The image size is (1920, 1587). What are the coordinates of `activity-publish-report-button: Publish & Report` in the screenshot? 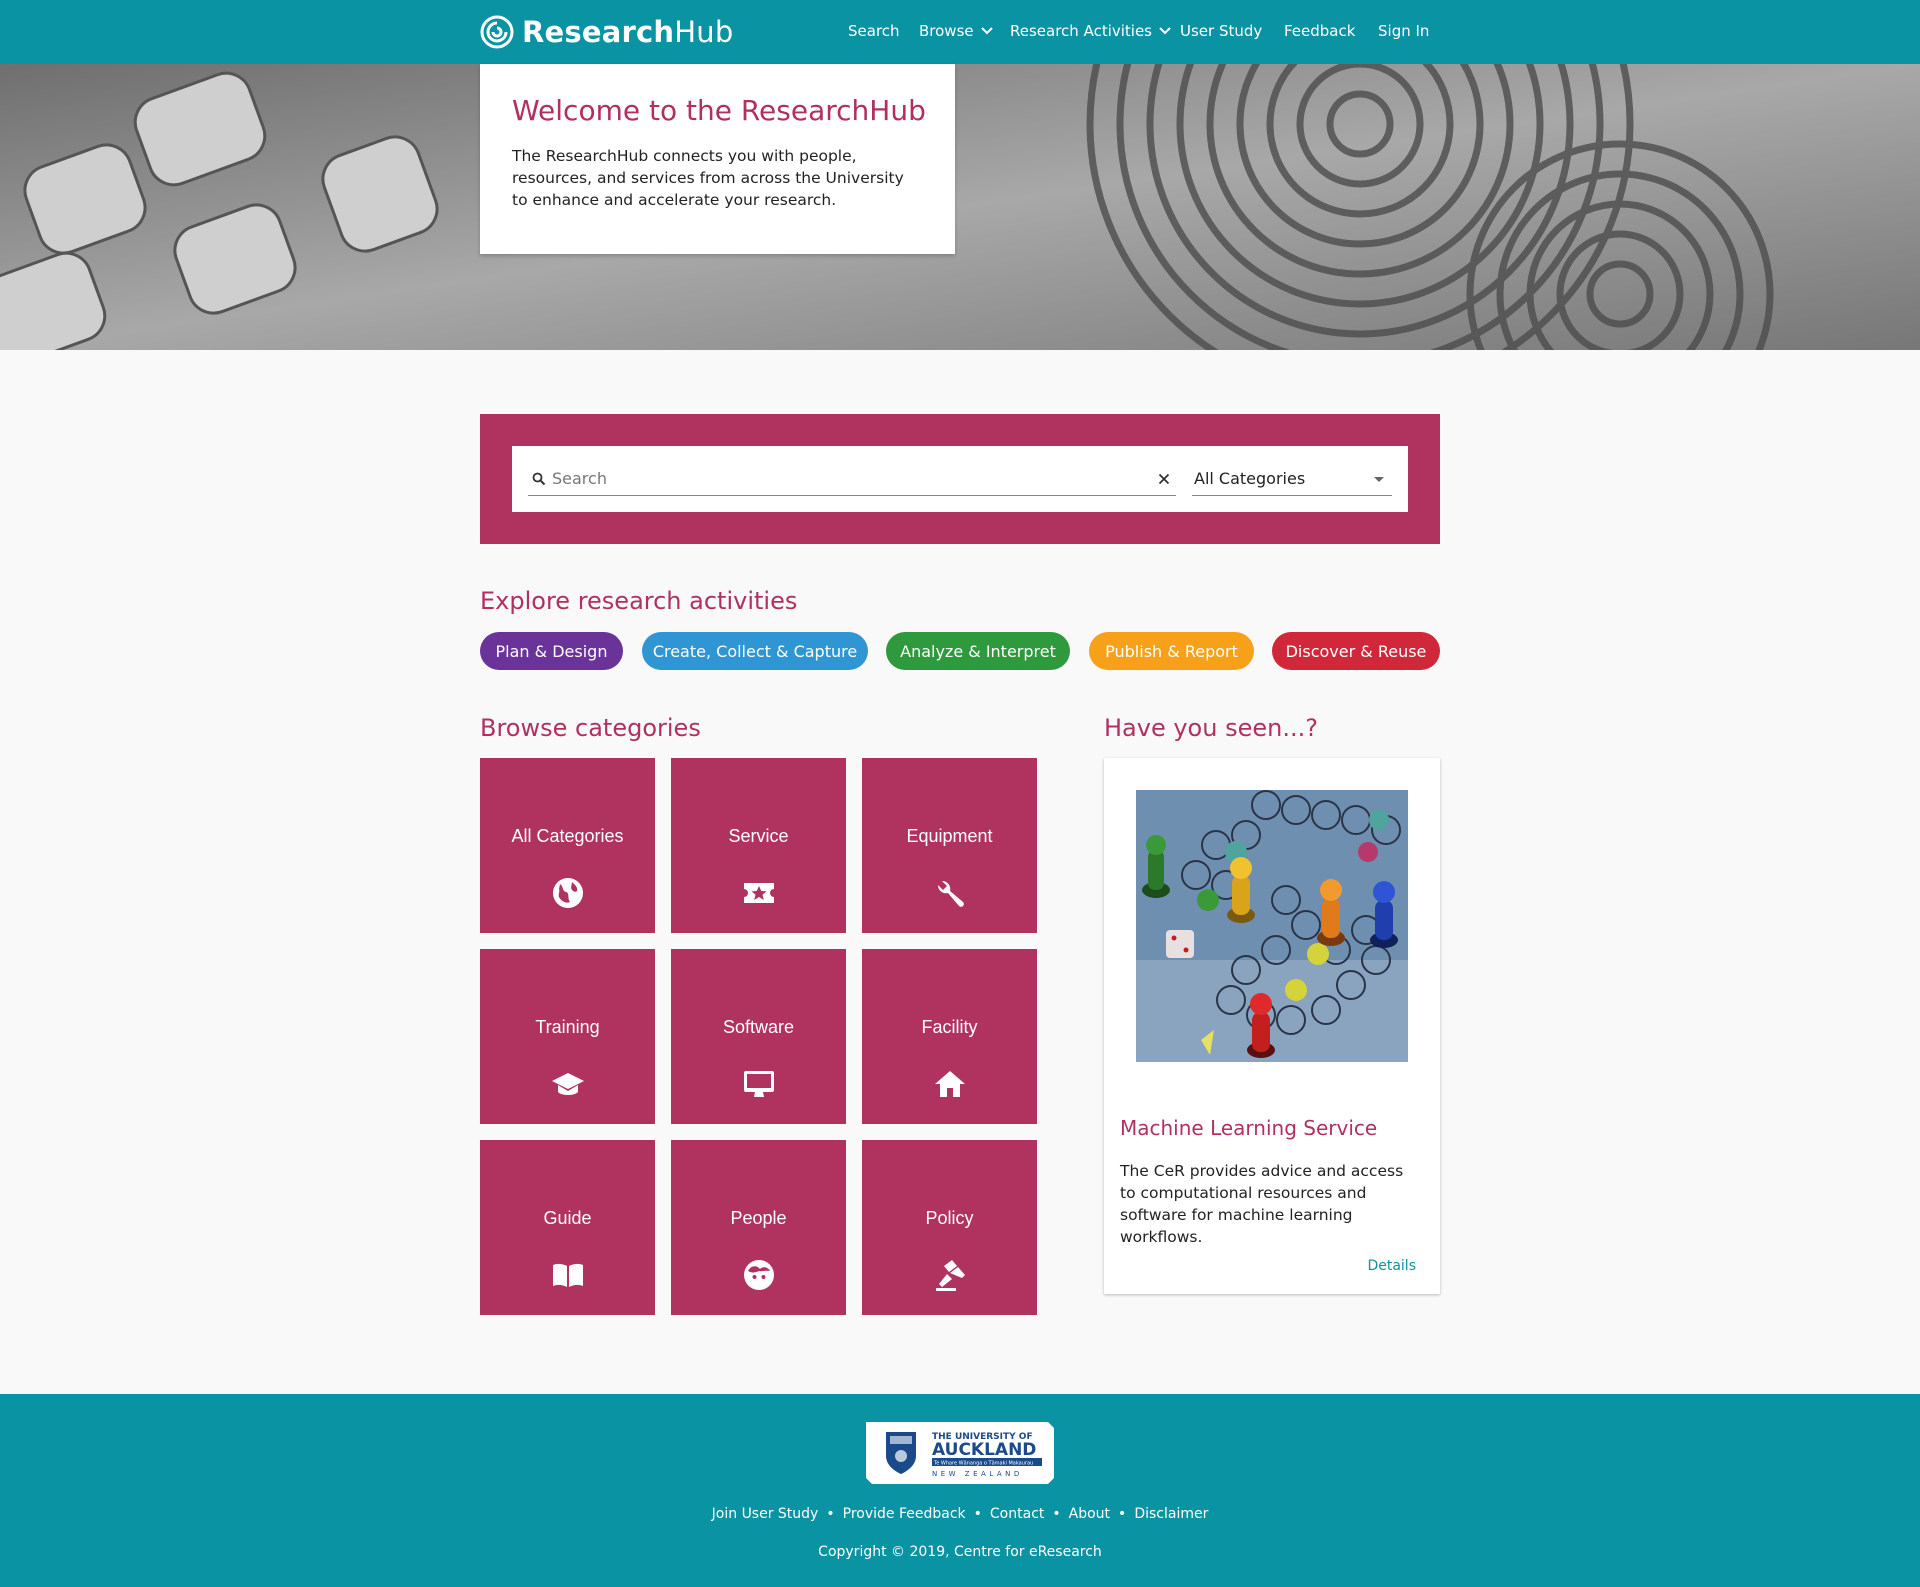 It's located at (1171, 651).